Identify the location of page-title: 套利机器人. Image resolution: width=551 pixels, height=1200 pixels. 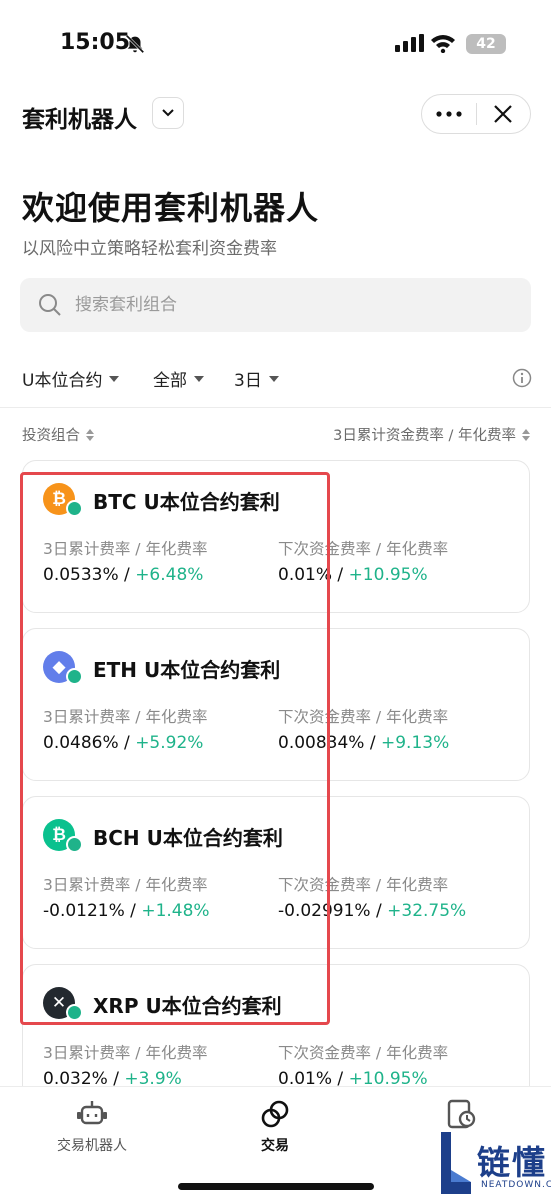
(79, 120).